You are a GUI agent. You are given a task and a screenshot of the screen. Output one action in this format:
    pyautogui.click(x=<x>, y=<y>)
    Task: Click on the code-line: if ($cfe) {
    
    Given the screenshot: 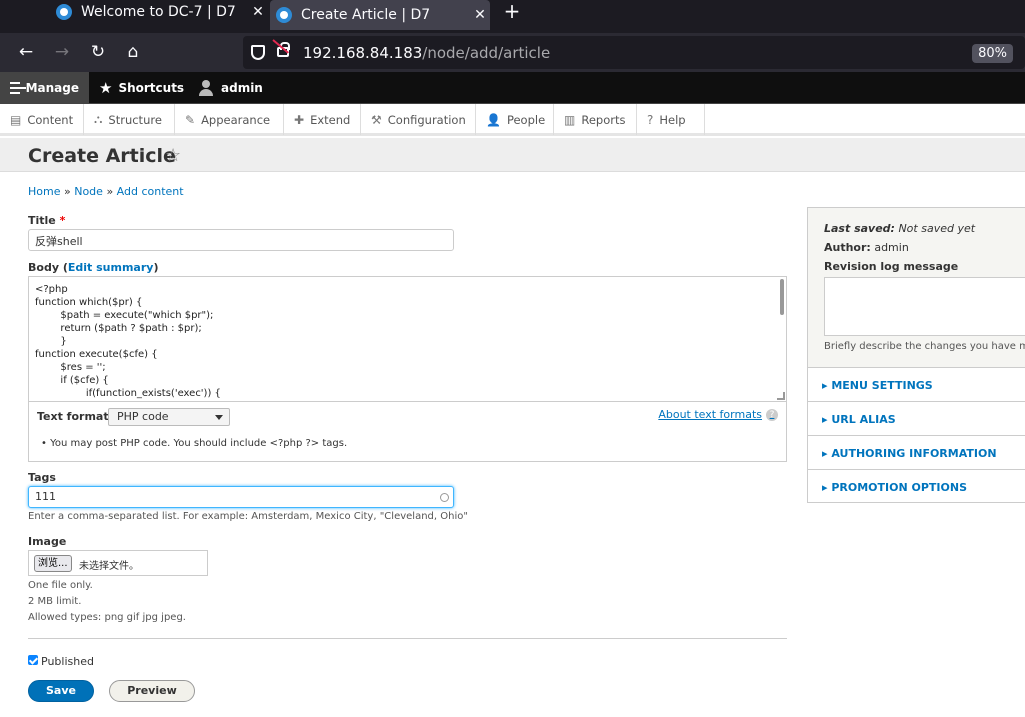 What is the action you would take?
    pyautogui.click(x=72, y=380)
    